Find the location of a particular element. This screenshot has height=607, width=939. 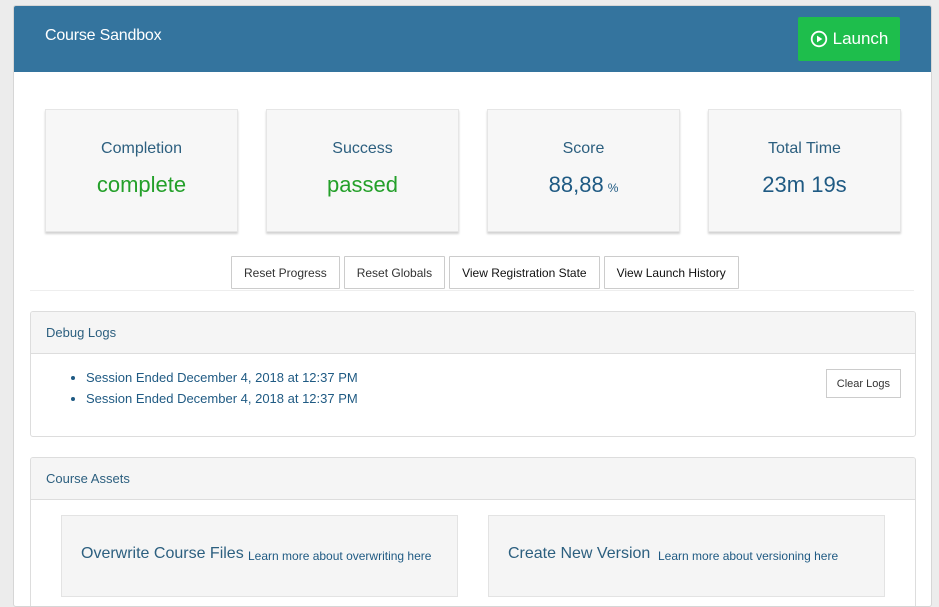

create-new-version-title: Create New Version is located at coordinates (579, 553).